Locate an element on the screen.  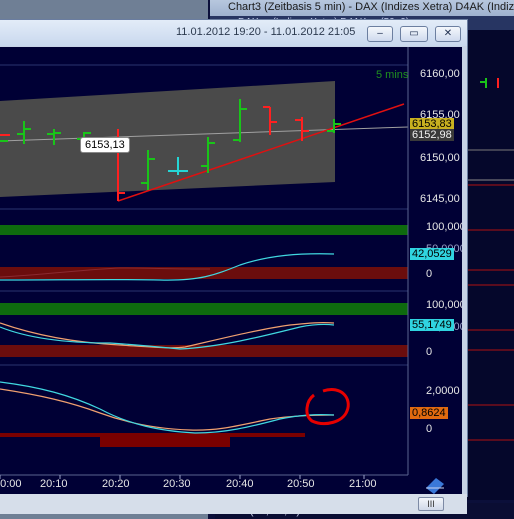
price-axis-tick: 6145,00 is located at coordinates (440, 199).